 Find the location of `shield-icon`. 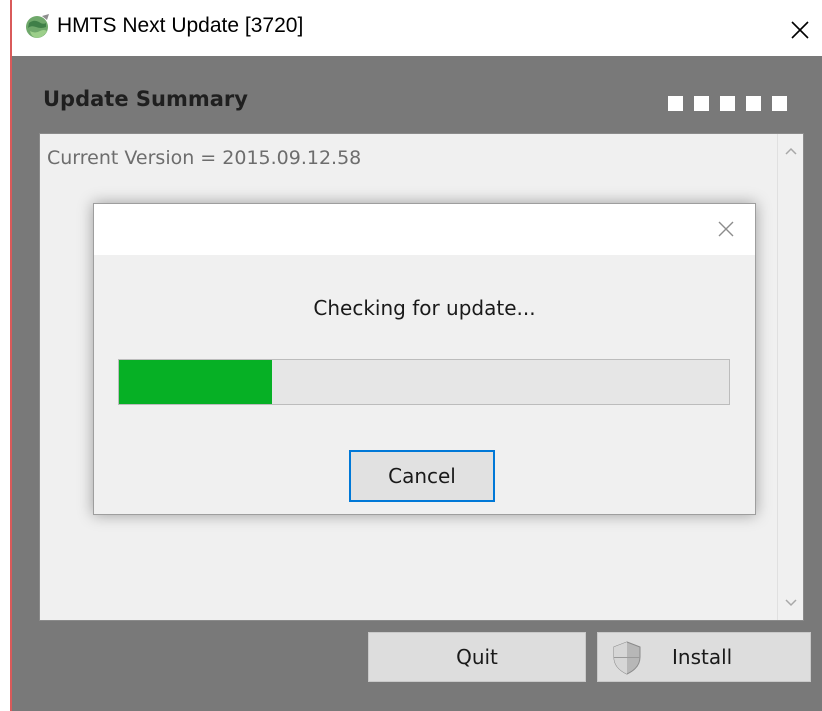

shield-icon is located at coordinates (627, 658).